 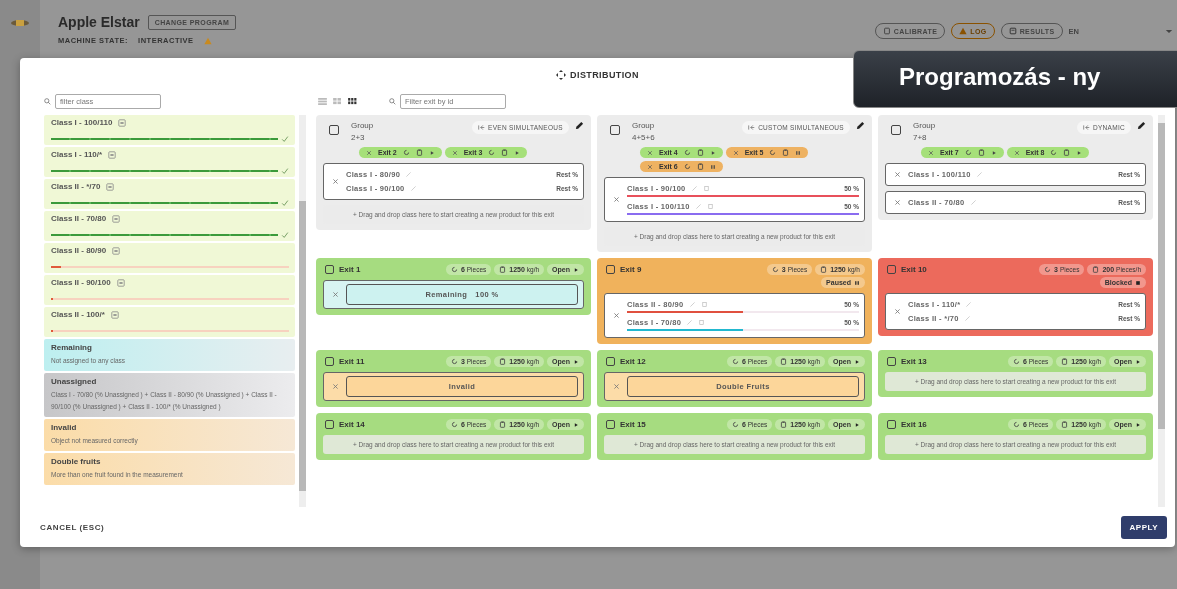 I want to click on exit-title: Exit 10, so click(x=914, y=269).